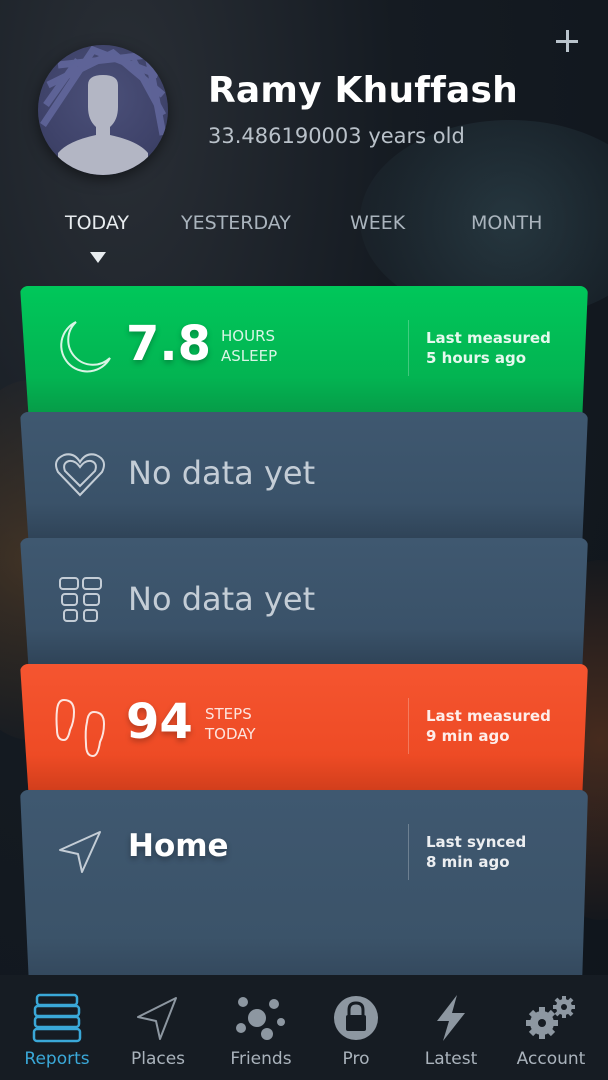 Image resolution: width=608 pixels, height=1080 pixels. I want to click on tabbar-label: Places, so click(158, 1059).